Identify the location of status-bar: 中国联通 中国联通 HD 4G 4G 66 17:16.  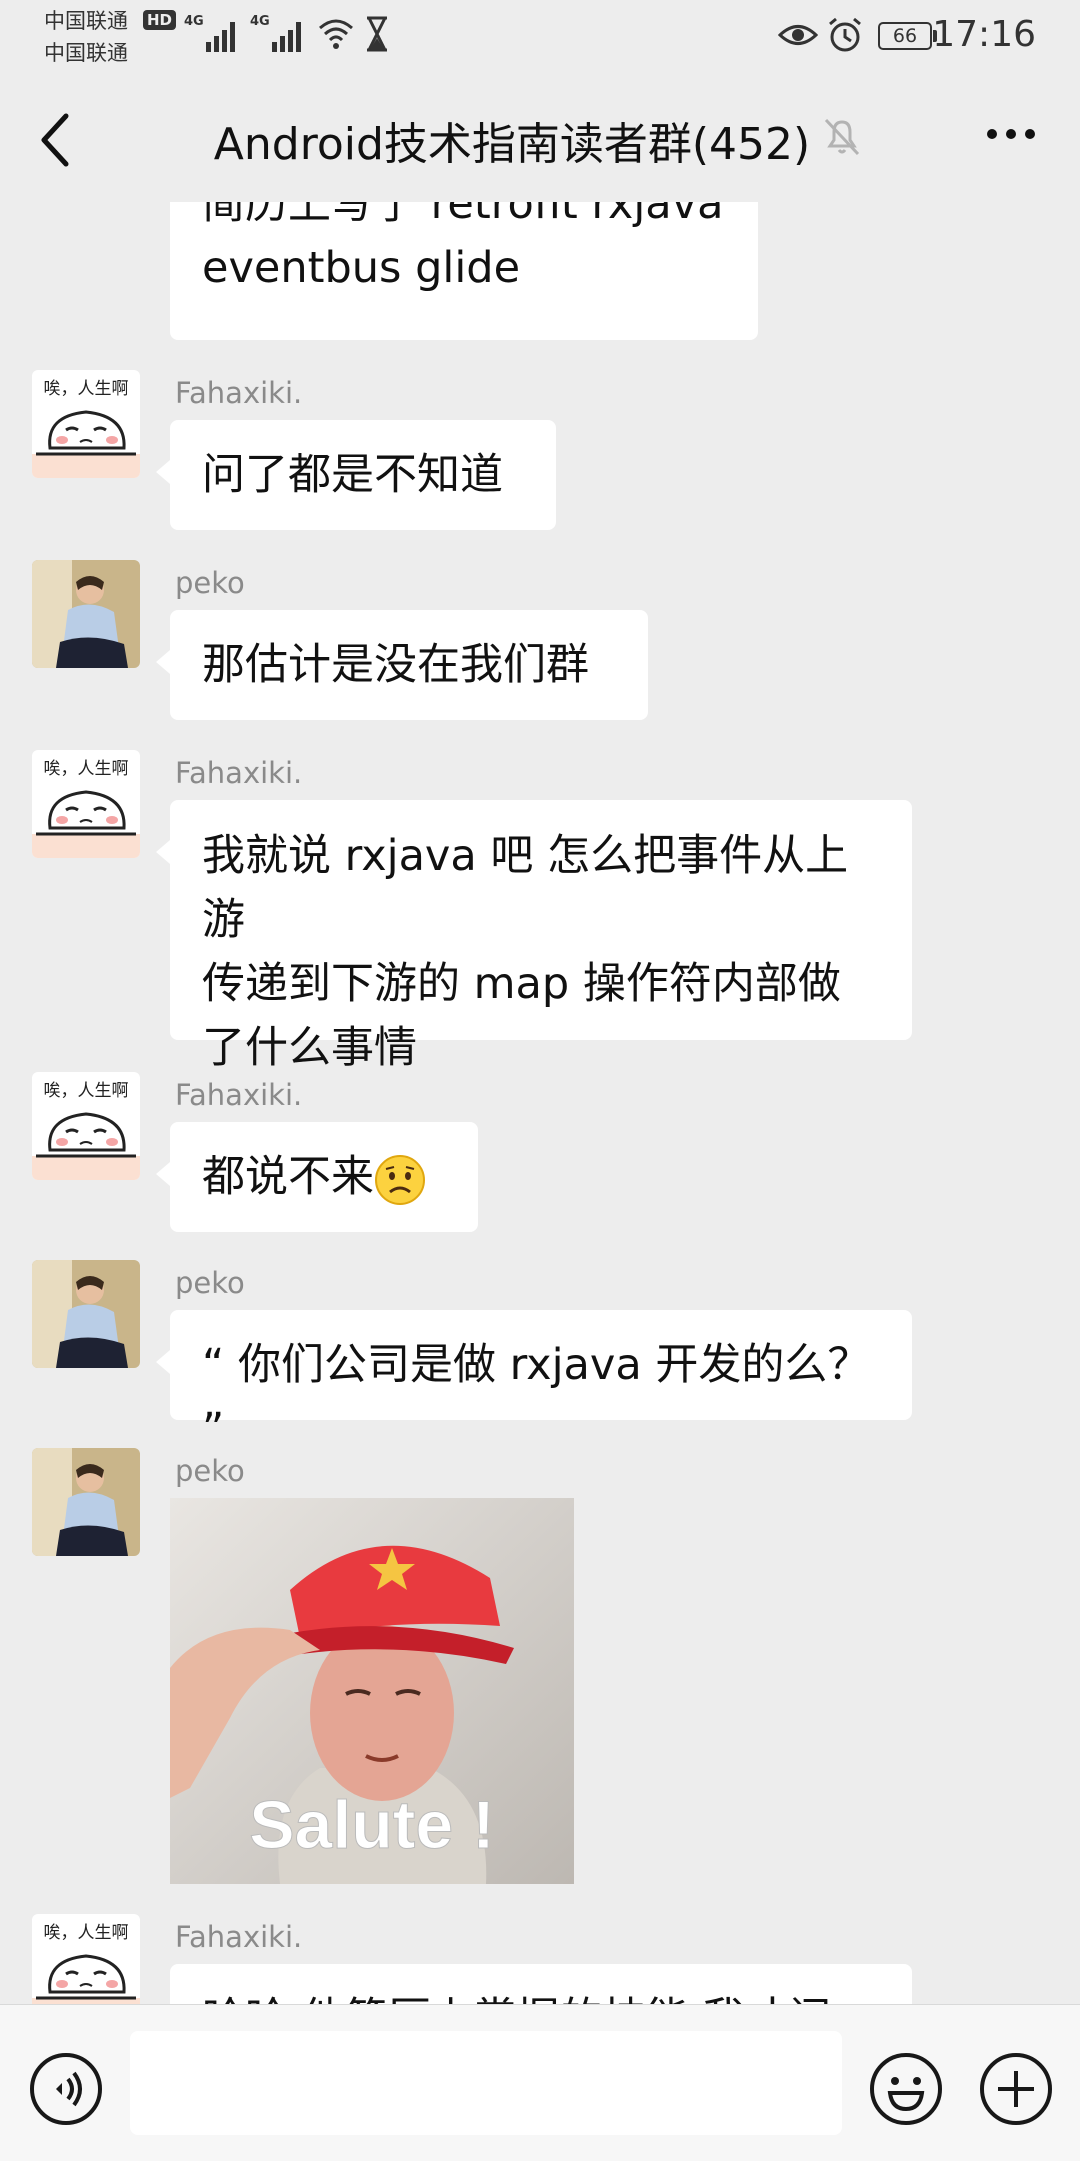
(540, 36).